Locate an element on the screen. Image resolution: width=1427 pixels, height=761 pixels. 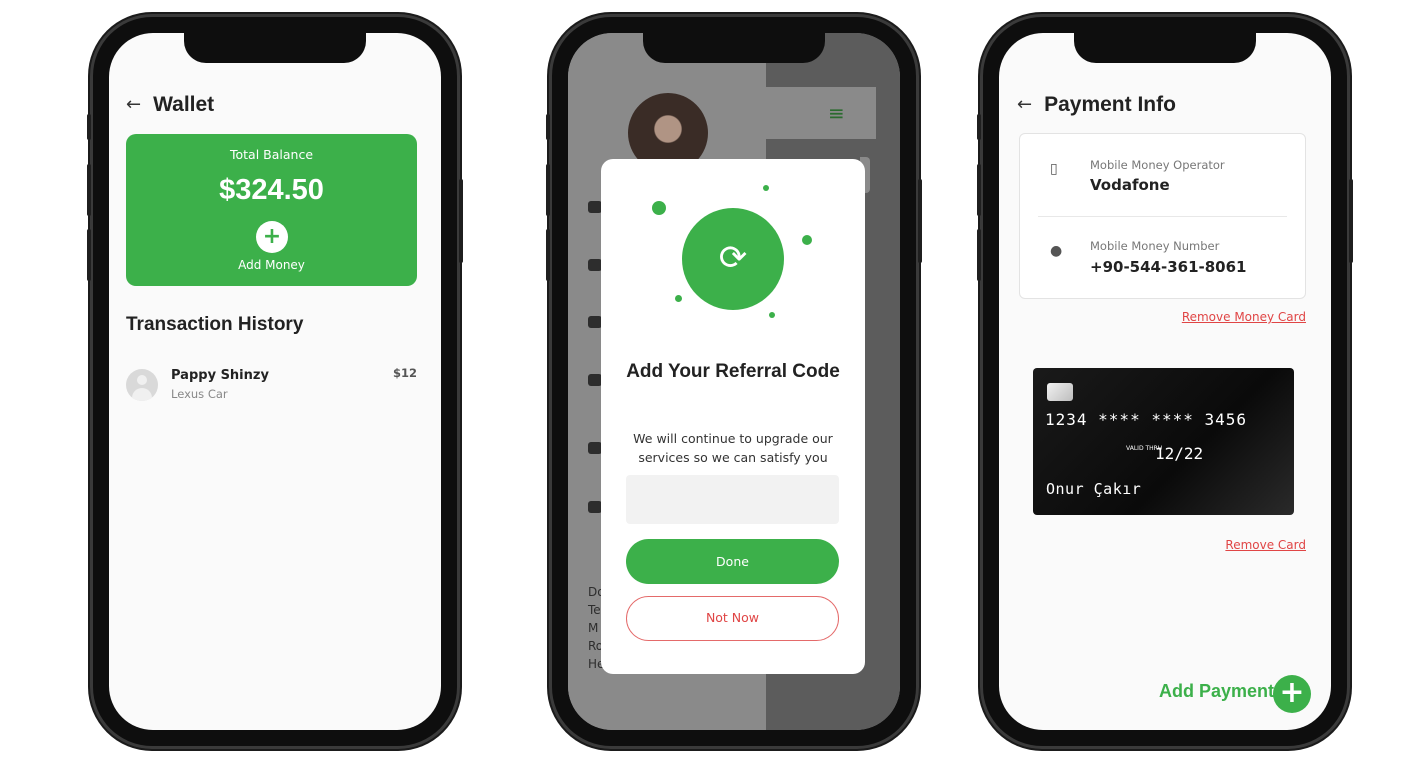
page-title: Wallet is located at coordinates (184, 104).